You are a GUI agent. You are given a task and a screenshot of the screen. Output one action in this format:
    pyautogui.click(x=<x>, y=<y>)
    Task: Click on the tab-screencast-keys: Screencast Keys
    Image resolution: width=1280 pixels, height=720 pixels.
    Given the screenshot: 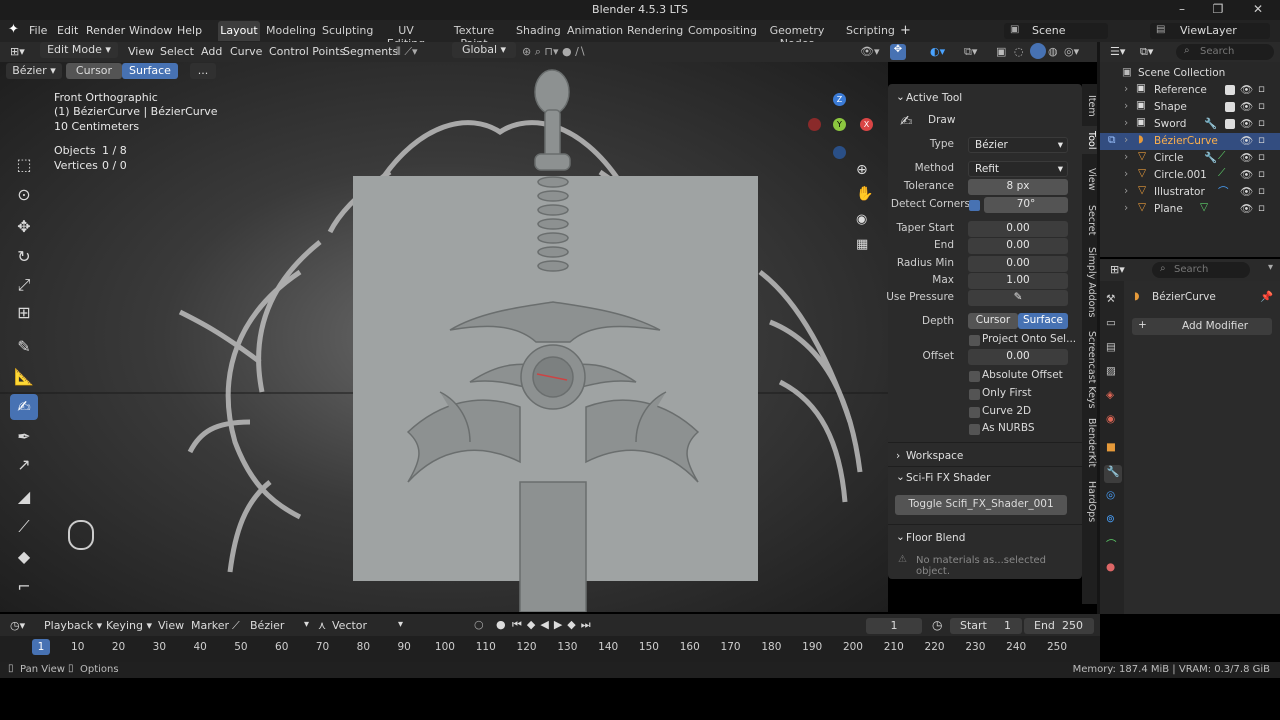 What is the action you would take?
    pyautogui.click(x=1089, y=370)
    